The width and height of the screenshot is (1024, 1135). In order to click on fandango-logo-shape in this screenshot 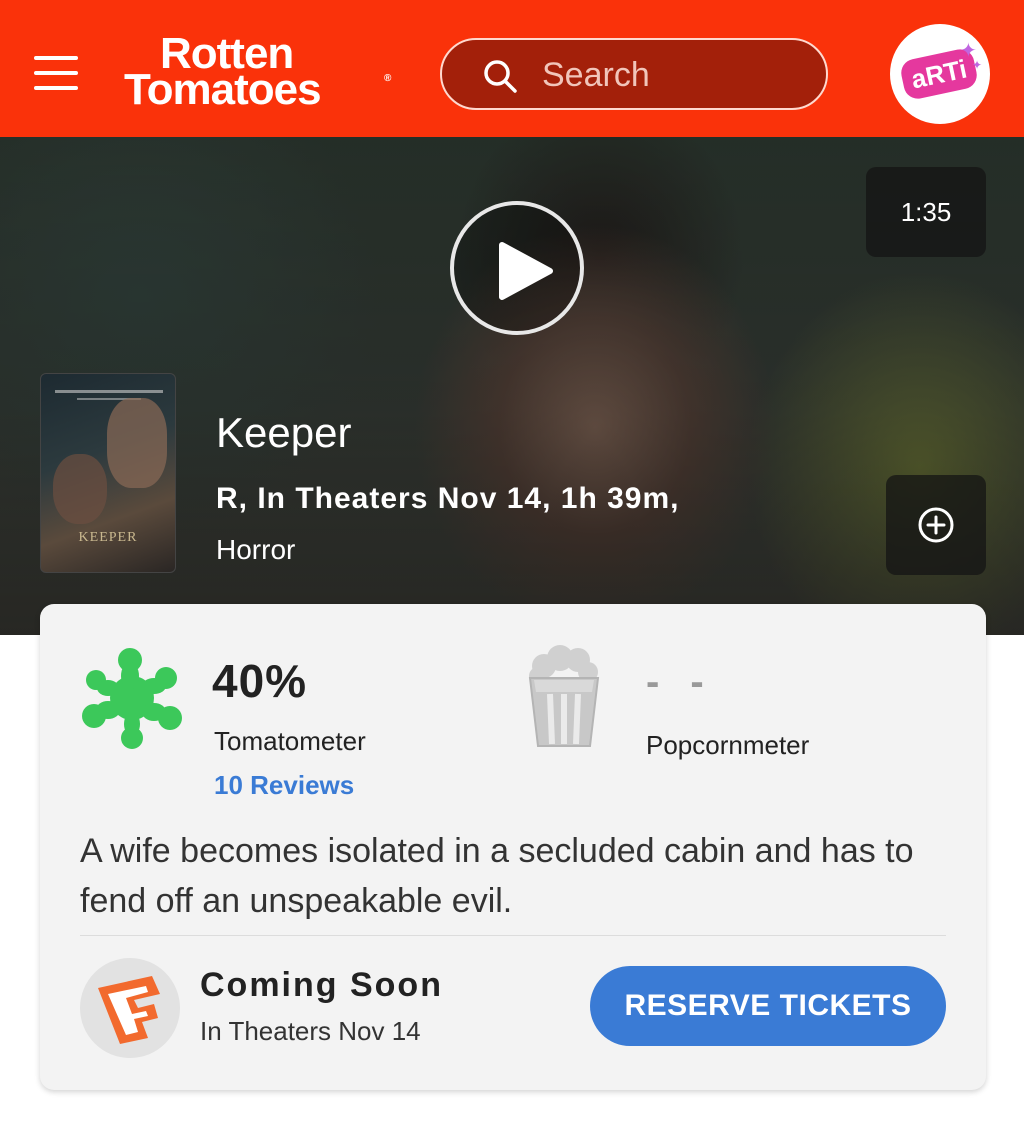, I will do `click(129, 1010)`.